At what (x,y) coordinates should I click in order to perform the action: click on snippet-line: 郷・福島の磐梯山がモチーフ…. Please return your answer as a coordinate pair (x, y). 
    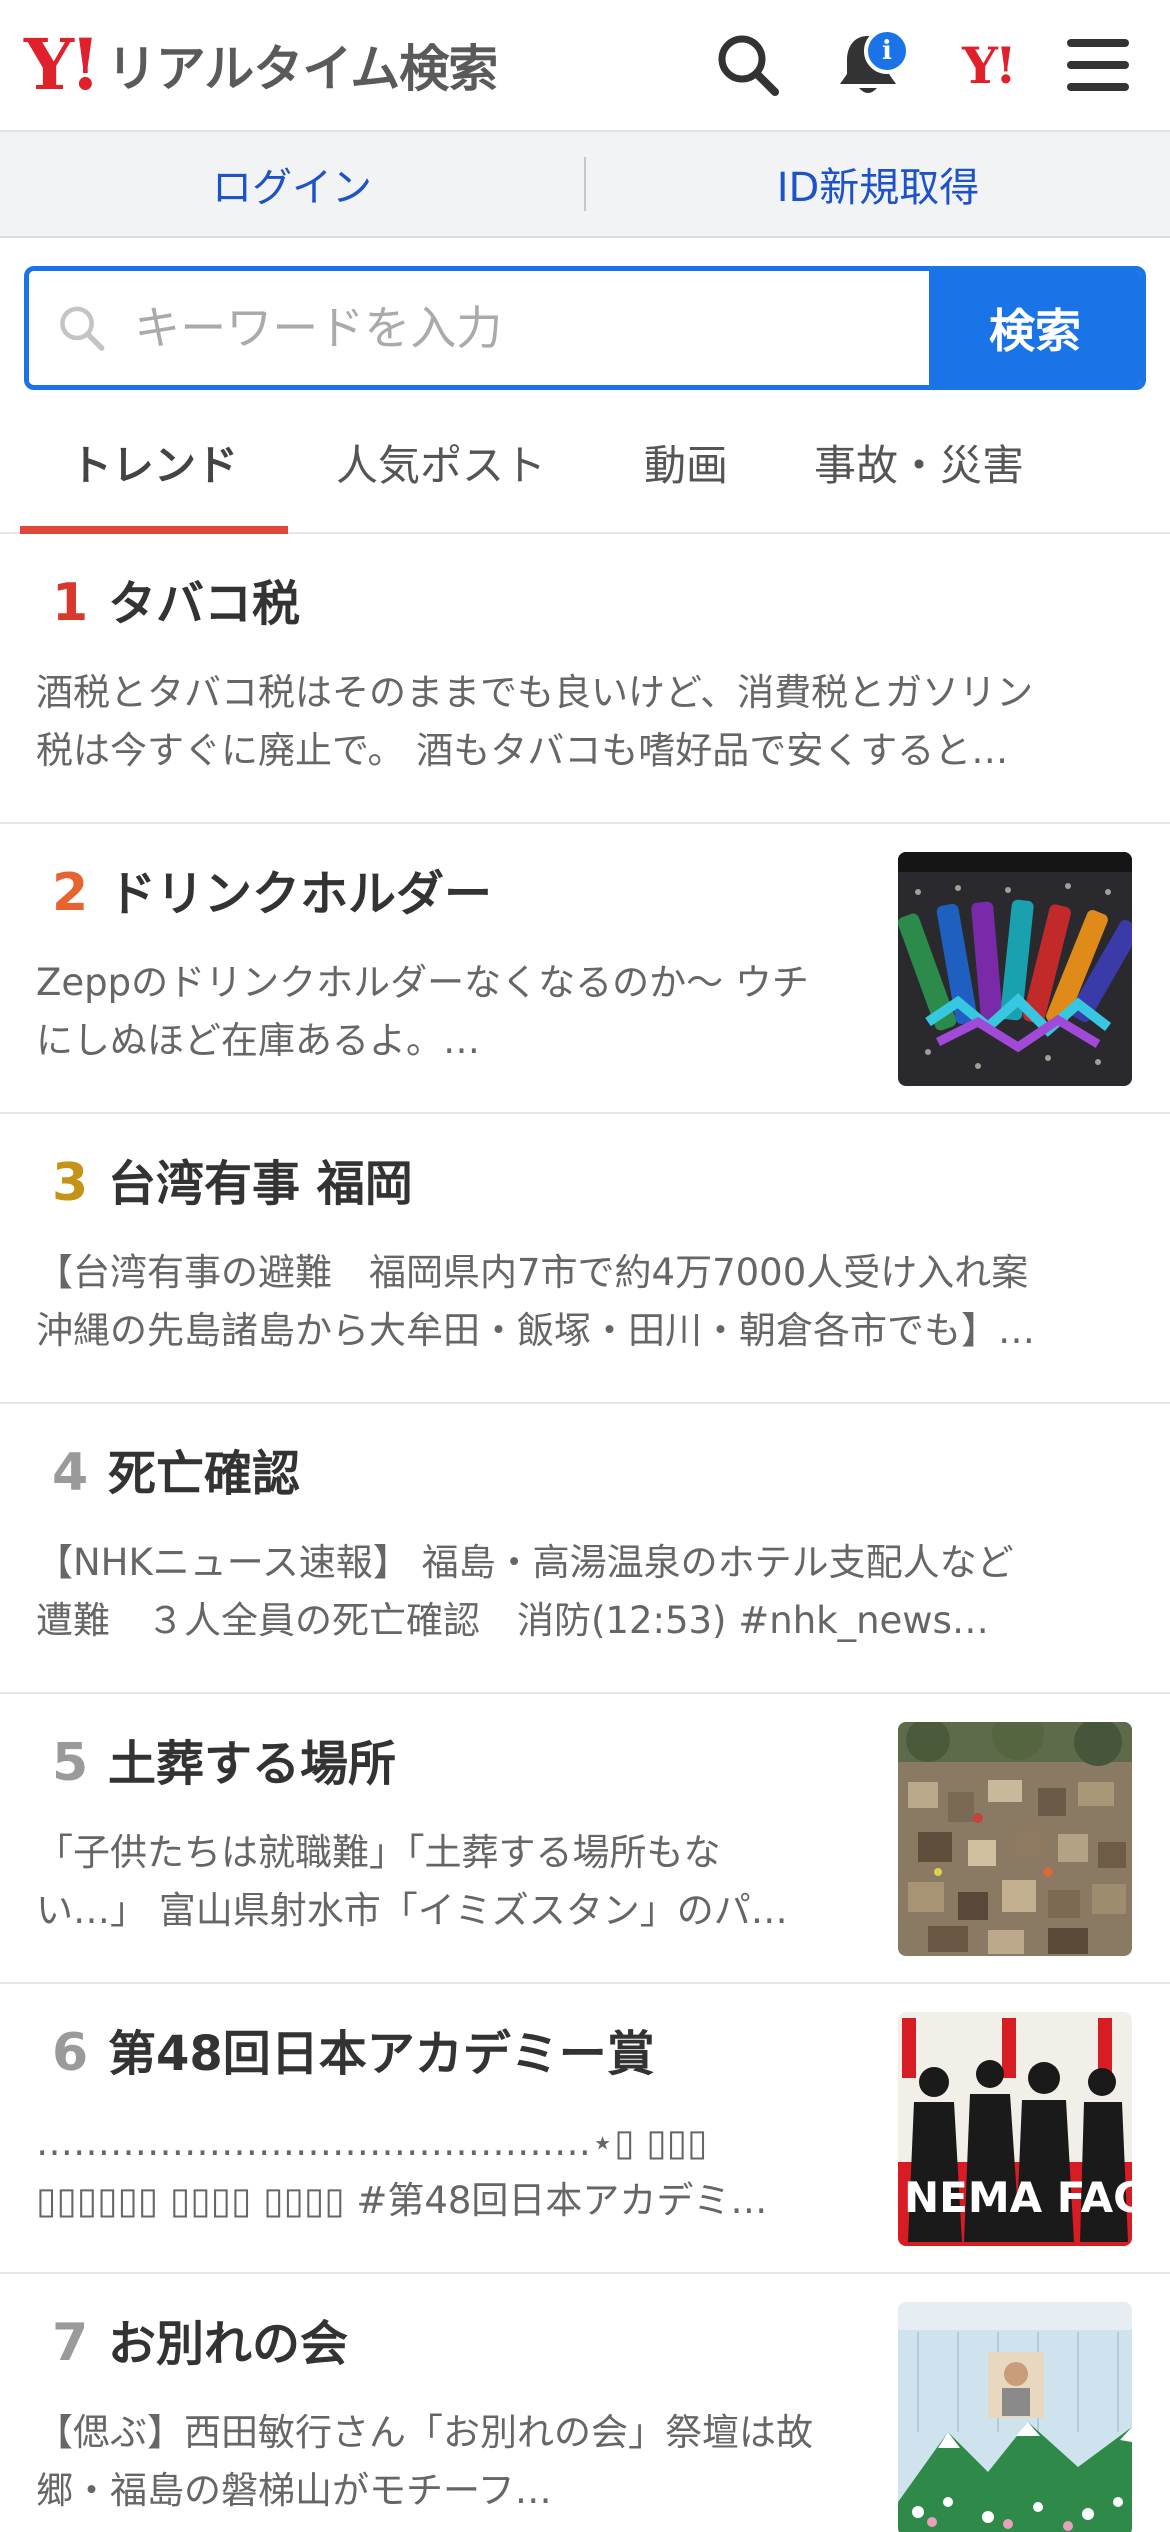
    Looking at the image, I should click on (294, 2490).